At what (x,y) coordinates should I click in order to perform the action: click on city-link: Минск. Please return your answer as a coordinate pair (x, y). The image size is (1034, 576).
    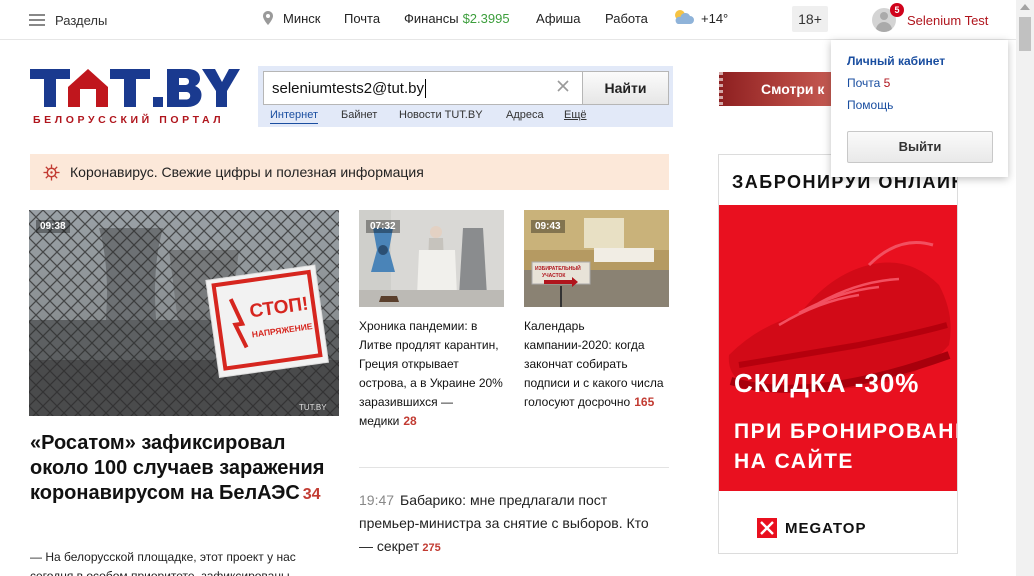
    Looking at the image, I should click on (301, 18).